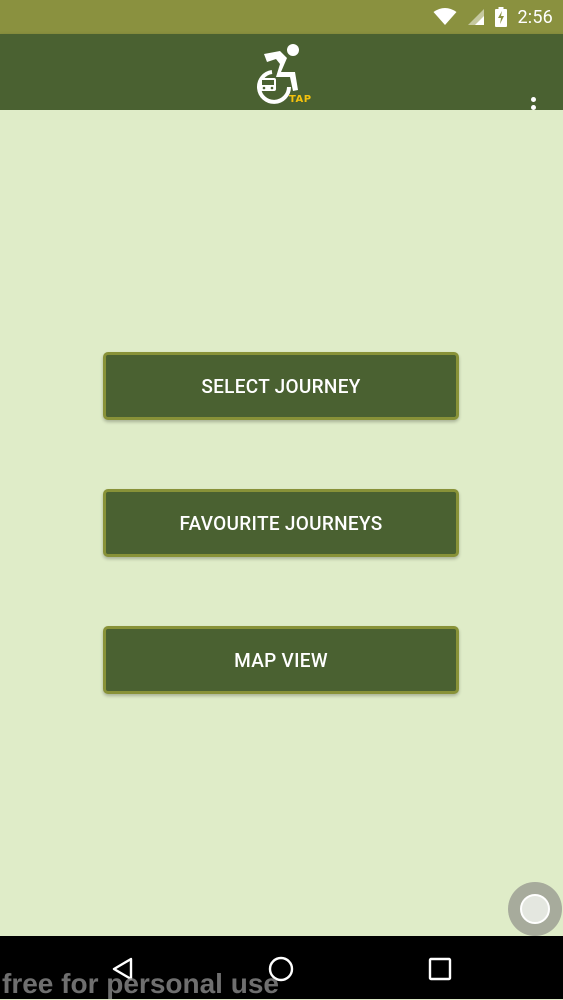 Image resolution: width=563 pixels, height=1000 pixels. I want to click on assistive-touch-button, so click(535, 909).